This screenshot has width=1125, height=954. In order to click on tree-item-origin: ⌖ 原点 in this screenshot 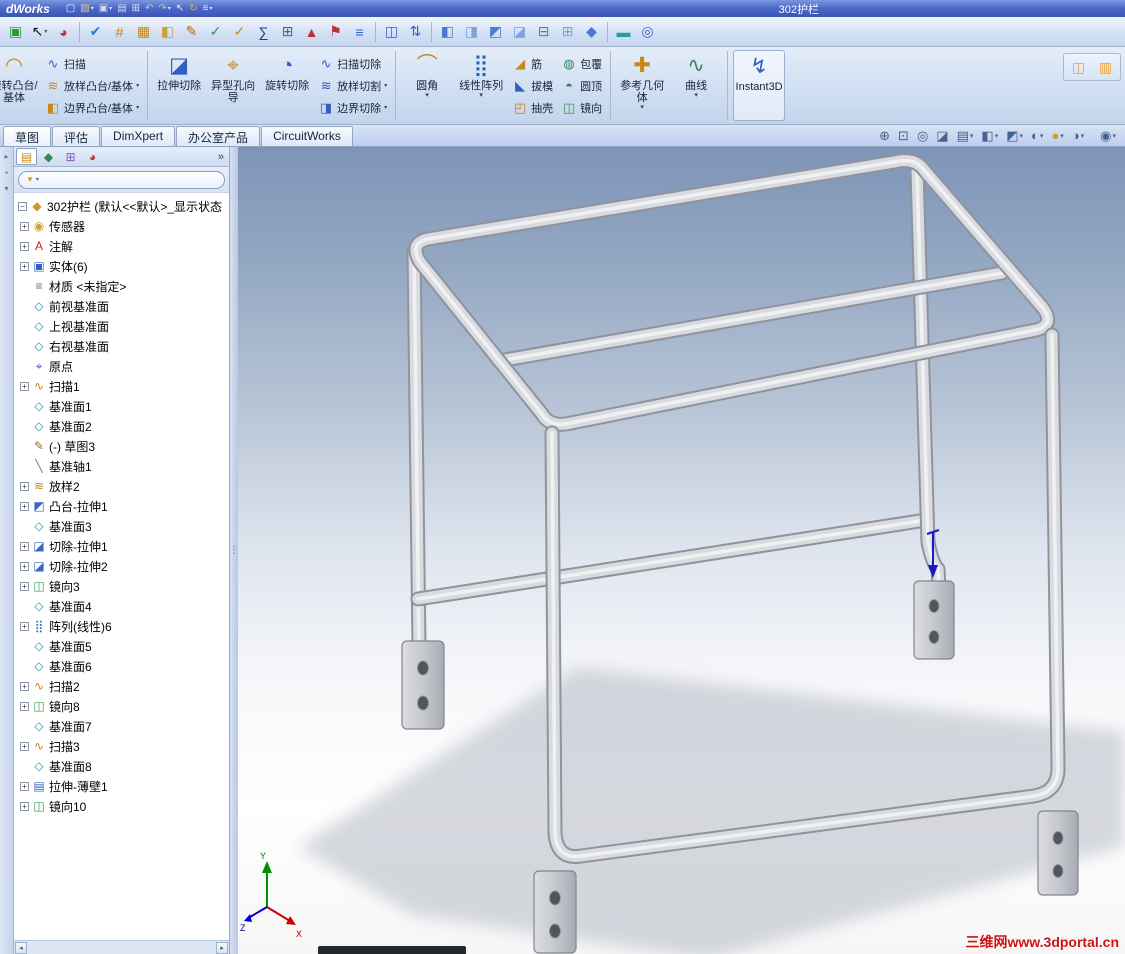, I will do `click(121, 366)`.